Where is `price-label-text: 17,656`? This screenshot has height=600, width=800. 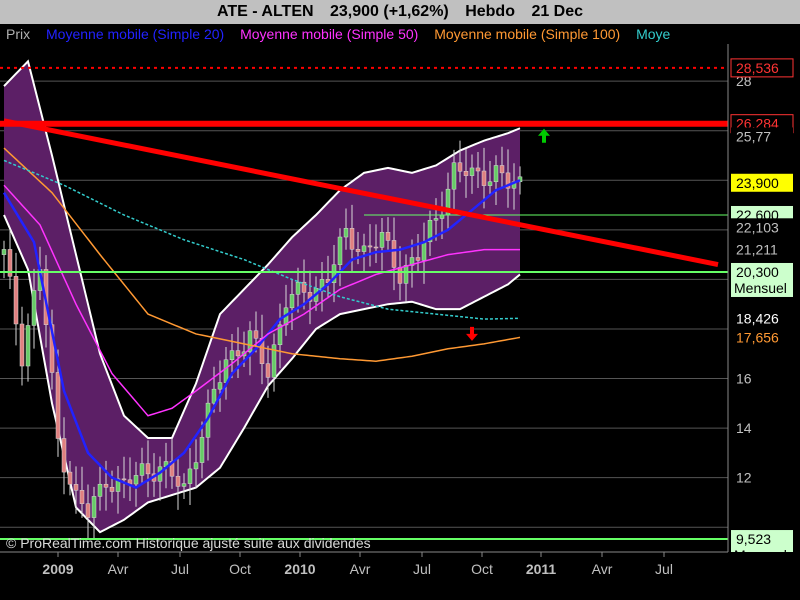
price-label-text: 17,656 is located at coordinates (757, 338).